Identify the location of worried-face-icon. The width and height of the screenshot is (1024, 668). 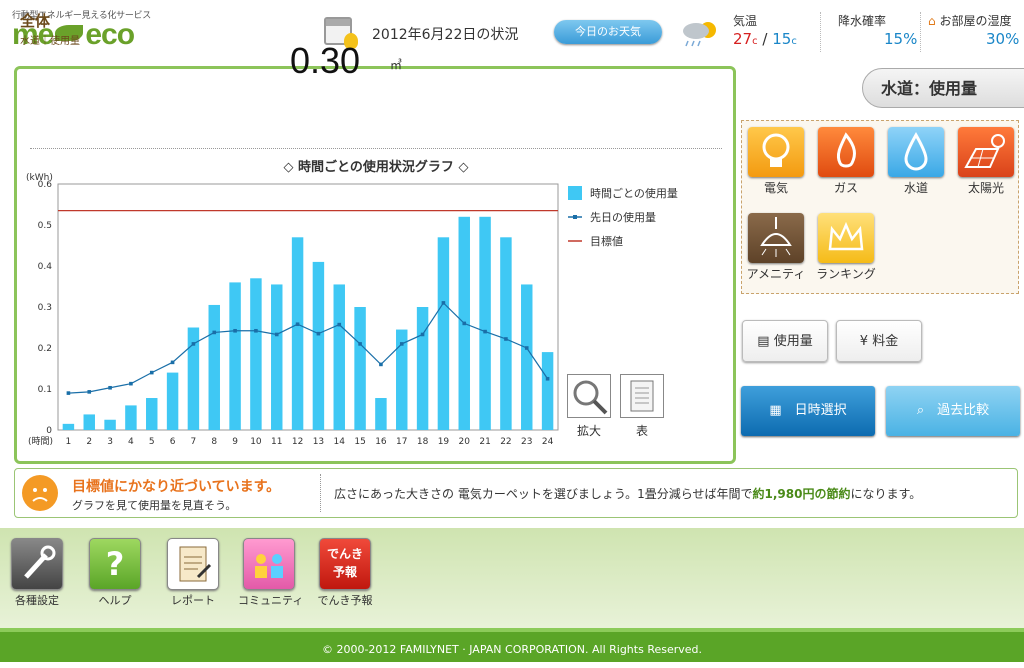
(40, 493).